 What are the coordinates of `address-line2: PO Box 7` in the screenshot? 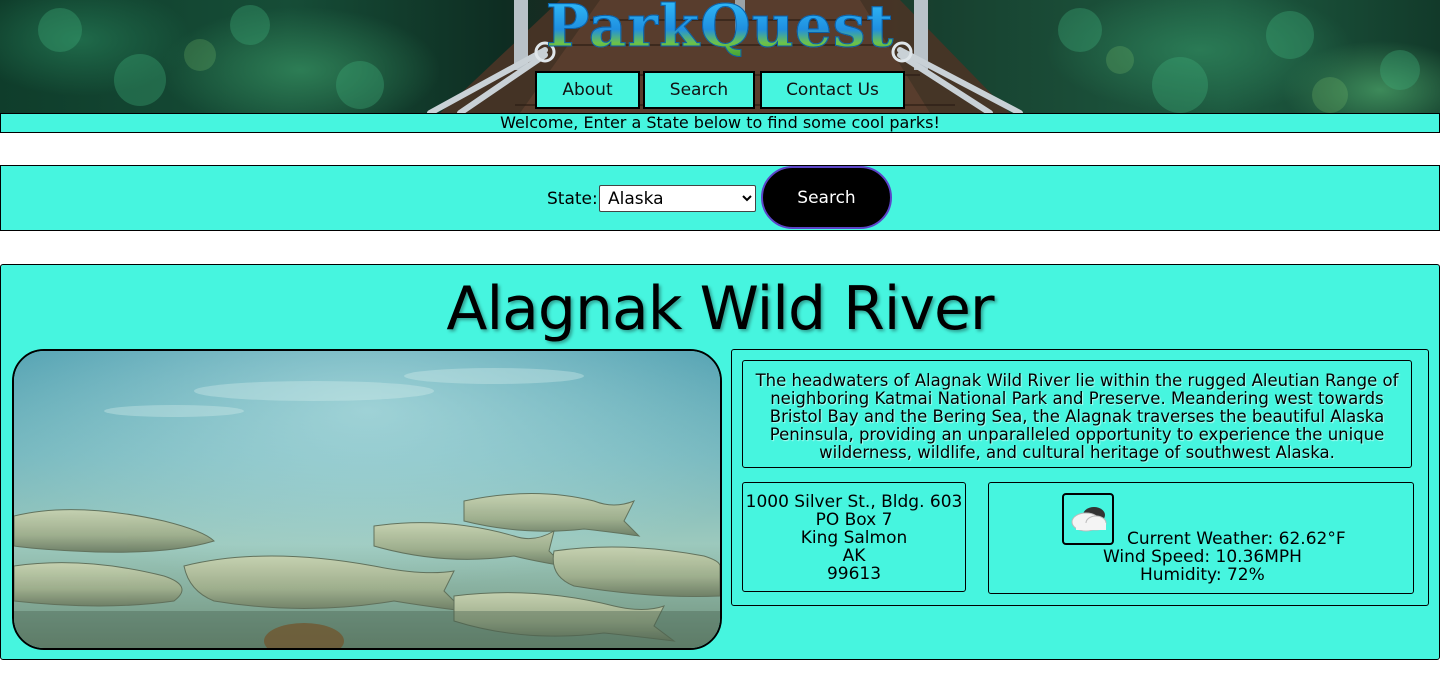 It's located at (854, 520).